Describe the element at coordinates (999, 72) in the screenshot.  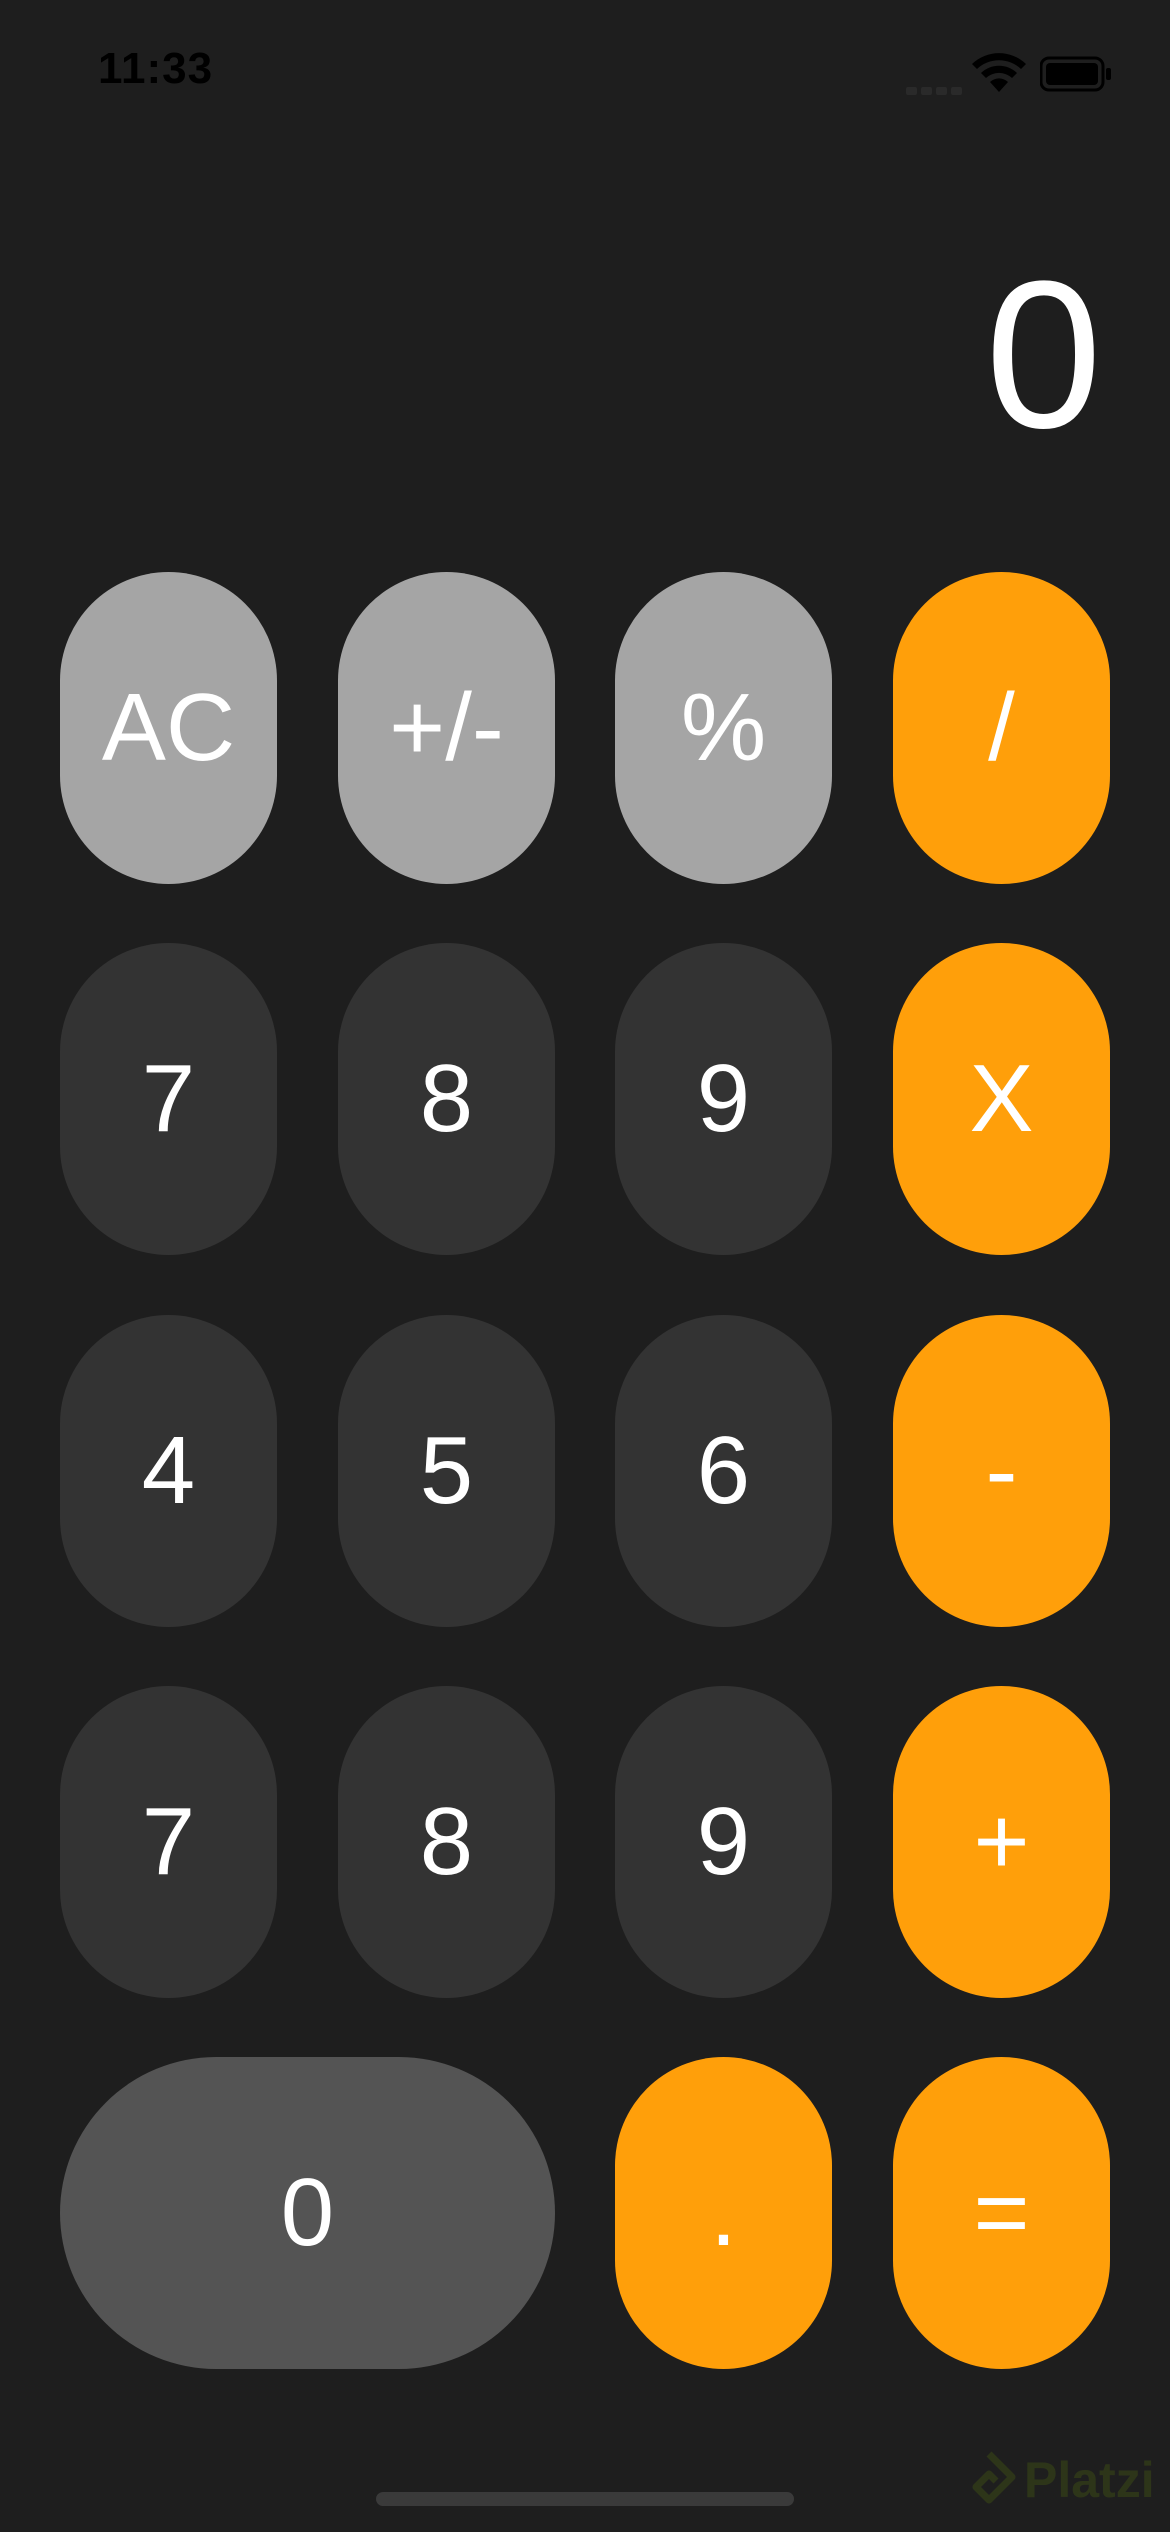
I see `wifi-icon` at that location.